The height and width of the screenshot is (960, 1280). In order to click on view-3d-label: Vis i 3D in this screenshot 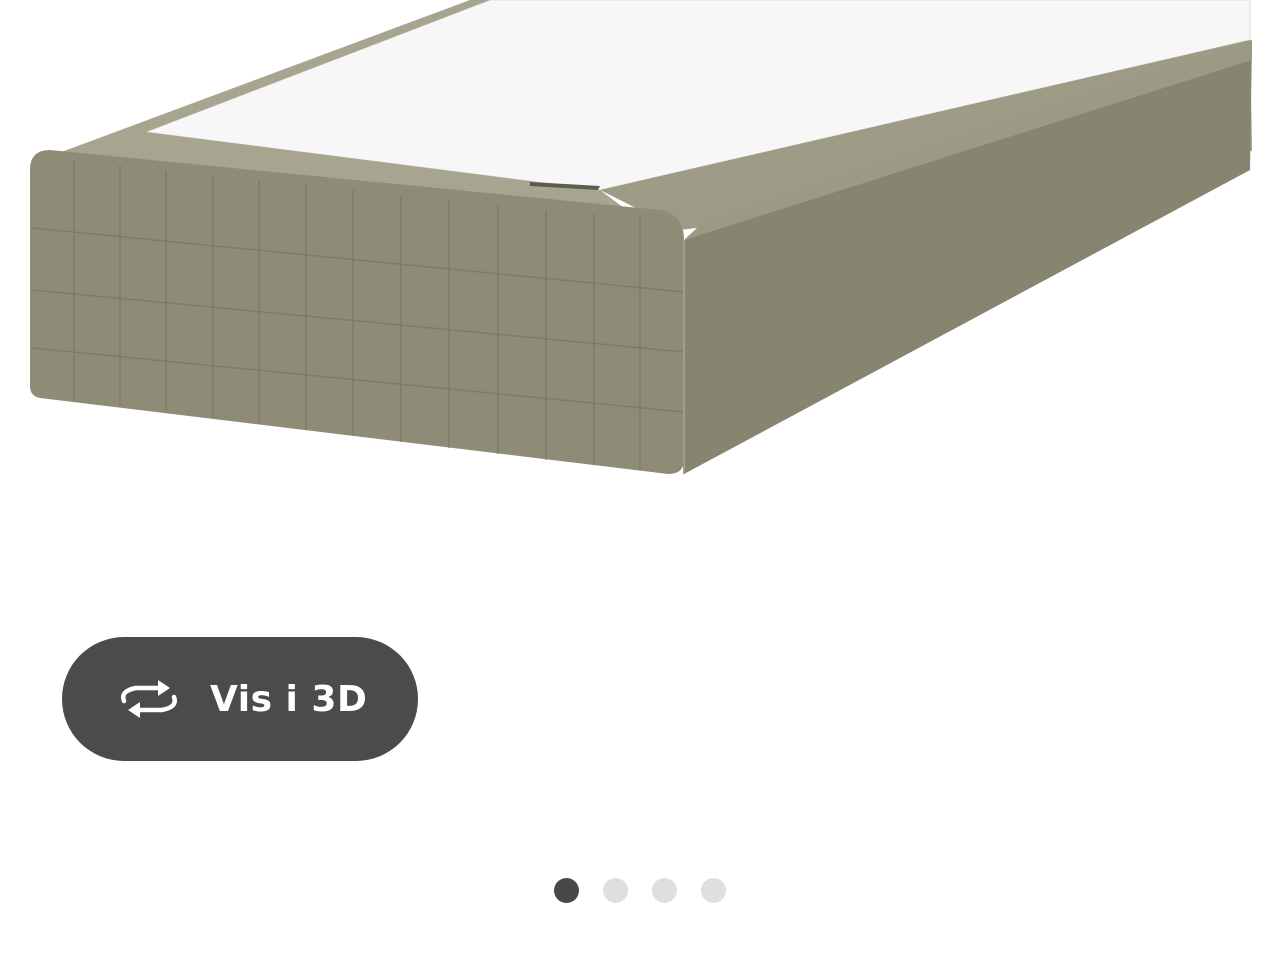, I will do `click(289, 699)`.